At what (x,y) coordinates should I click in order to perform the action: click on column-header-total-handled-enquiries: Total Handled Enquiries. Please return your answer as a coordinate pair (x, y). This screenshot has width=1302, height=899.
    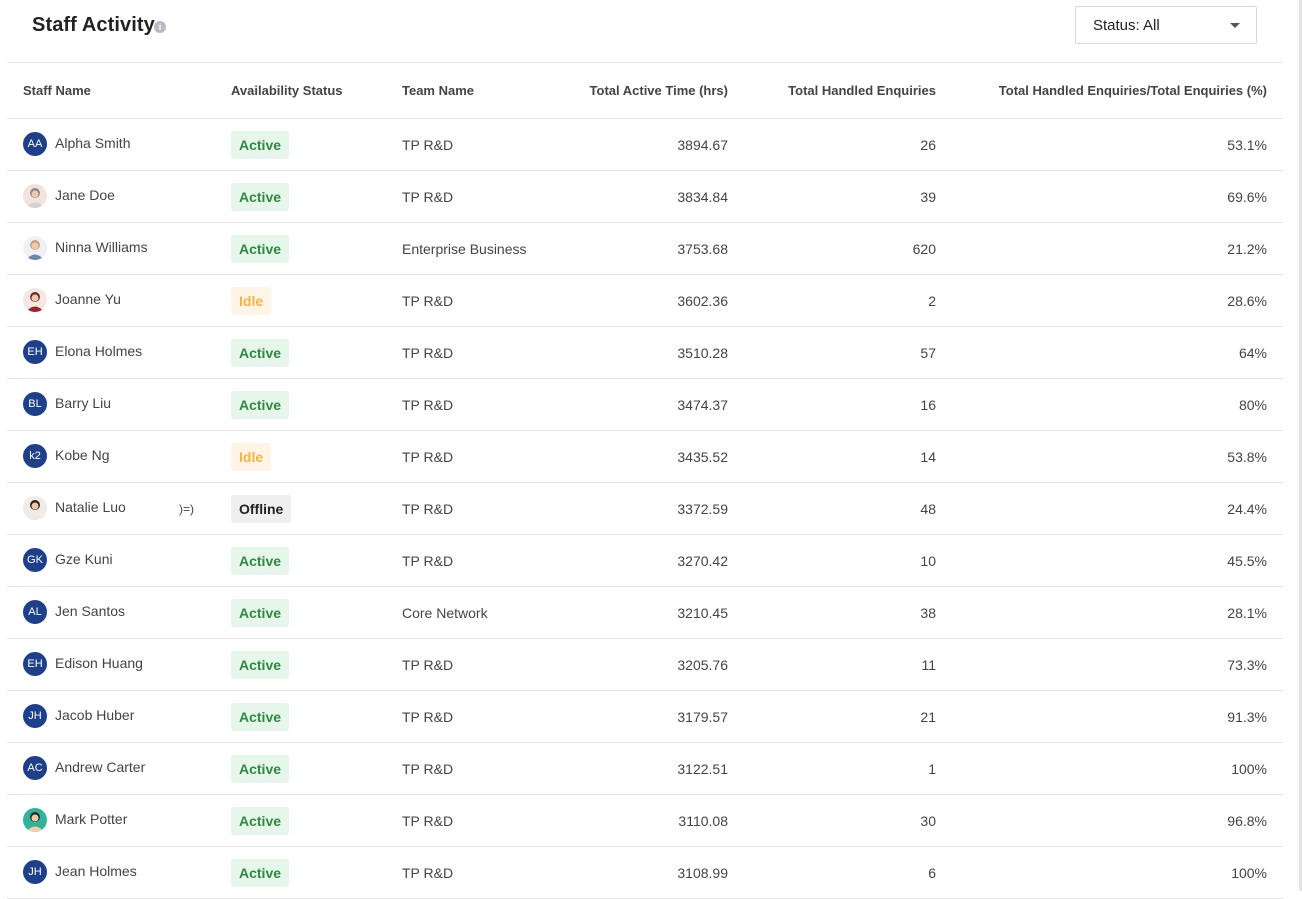
    Looking at the image, I should click on (862, 90).